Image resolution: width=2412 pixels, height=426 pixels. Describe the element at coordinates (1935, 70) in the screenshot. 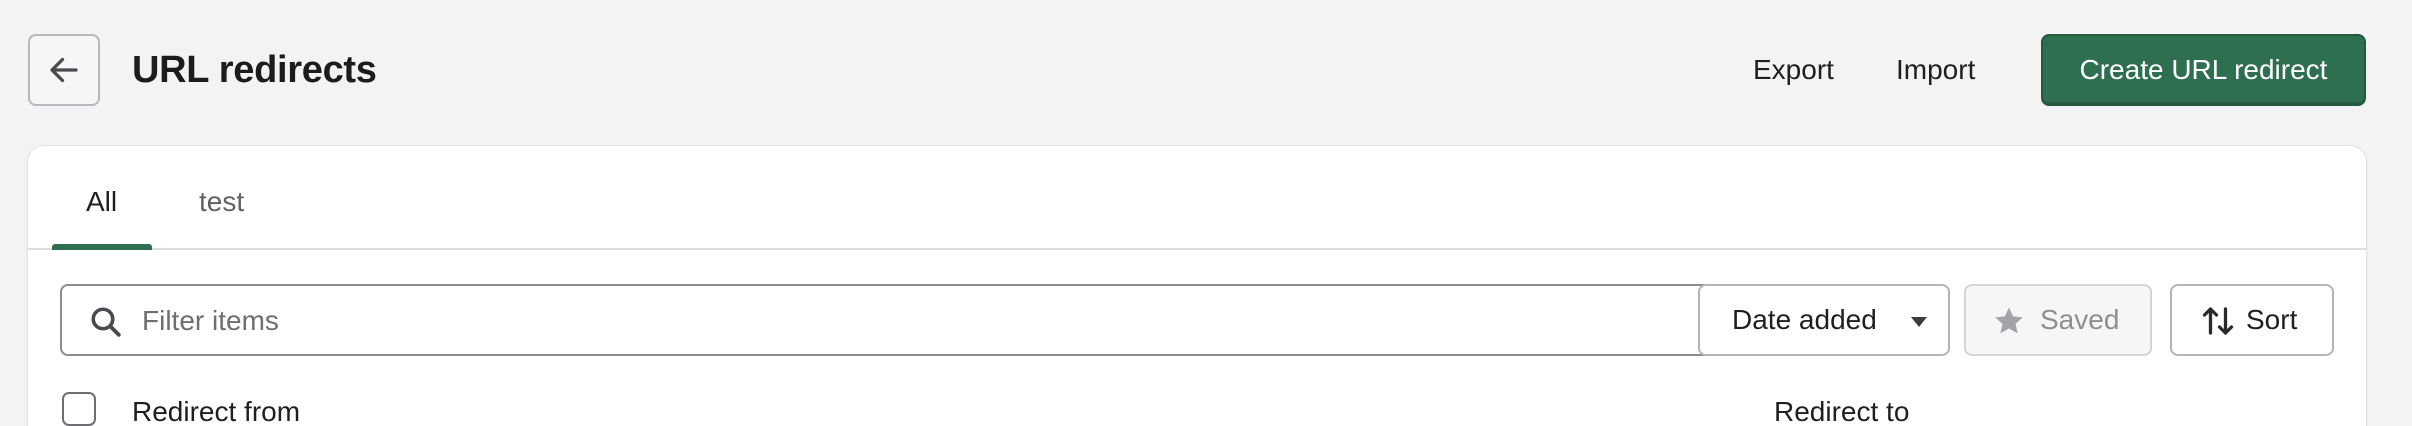

I see `import-button: Import` at that location.